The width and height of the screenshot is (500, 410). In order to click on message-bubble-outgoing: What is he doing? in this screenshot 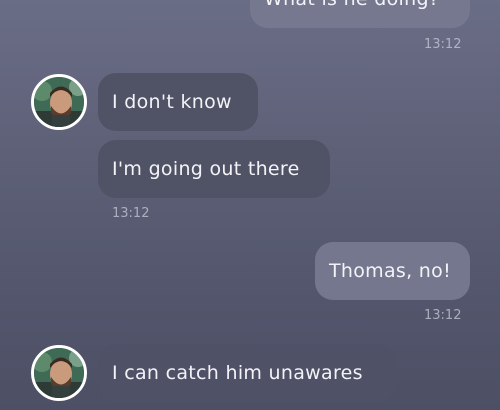, I will do `click(360, 14)`.